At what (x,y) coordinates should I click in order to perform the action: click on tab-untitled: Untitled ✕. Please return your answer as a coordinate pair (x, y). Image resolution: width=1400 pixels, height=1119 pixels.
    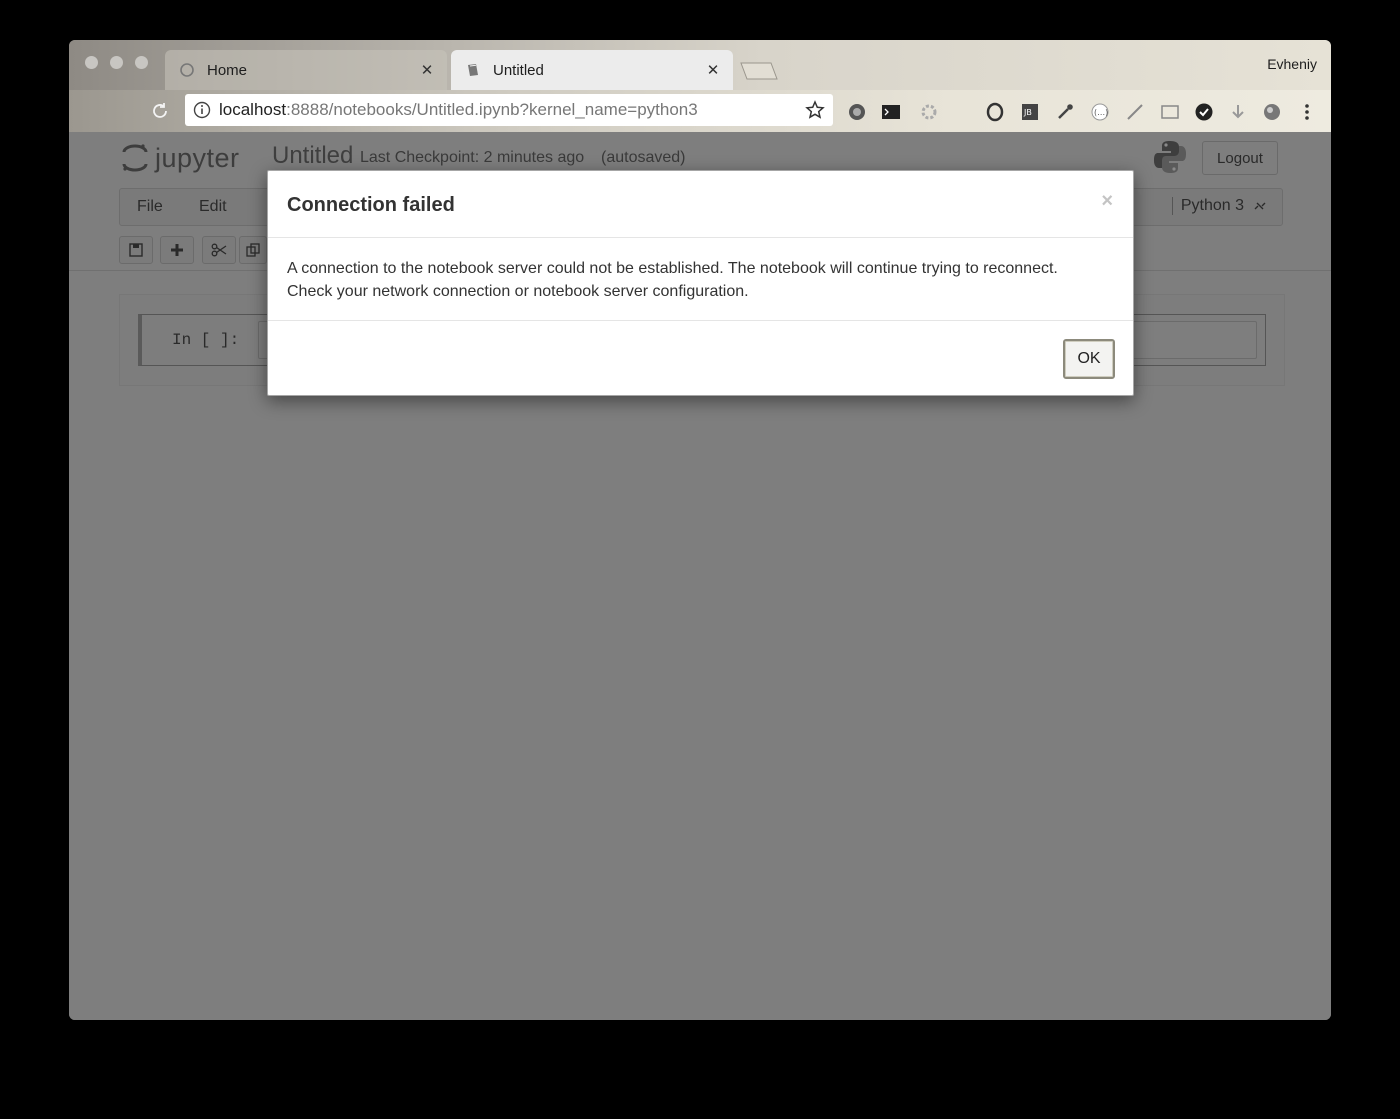
    Looking at the image, I should click on (592, 70).